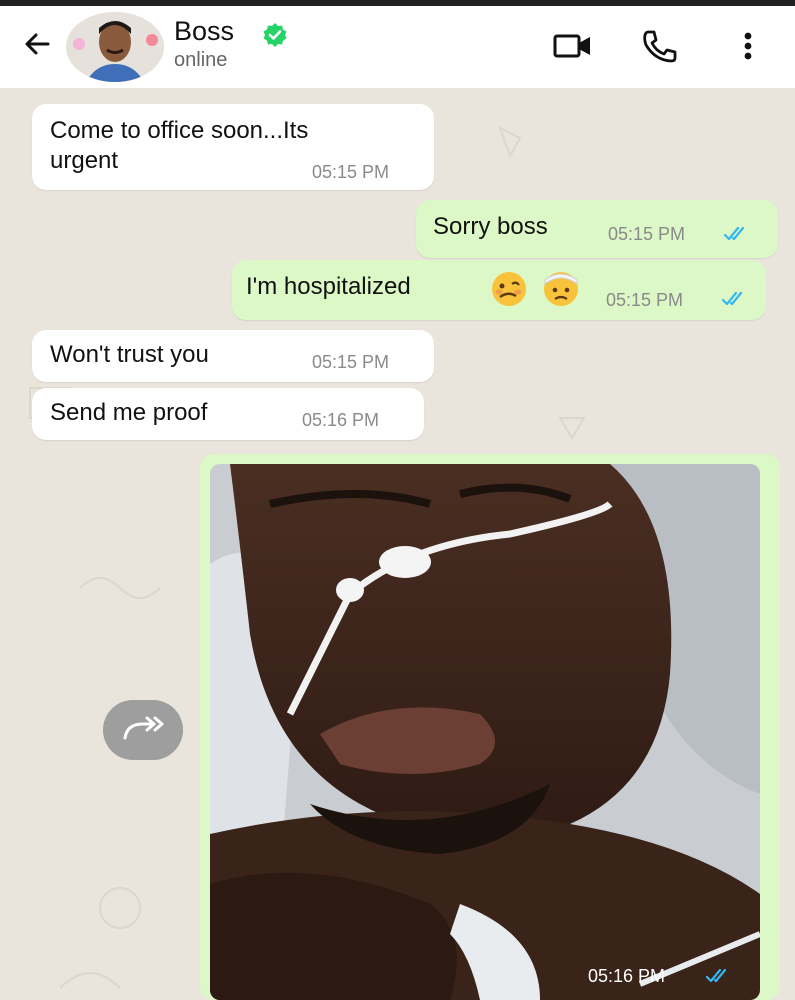 The image size is (795, 1000). Describe the element at coordinates (341, 420) in the screenshot. I see `message-time: 05:16 PM` at that location.